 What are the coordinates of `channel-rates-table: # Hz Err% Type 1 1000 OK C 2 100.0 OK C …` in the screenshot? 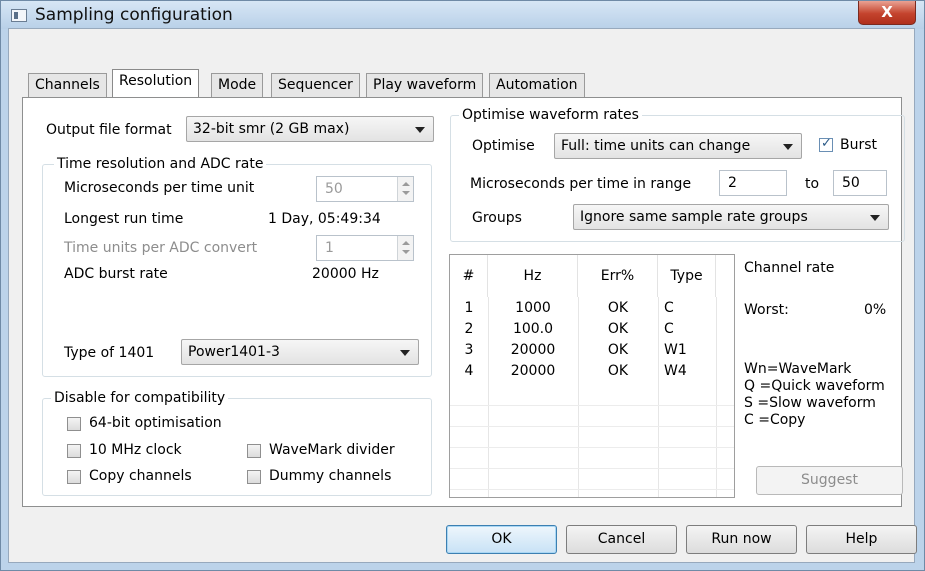 It's located at (592, 376).